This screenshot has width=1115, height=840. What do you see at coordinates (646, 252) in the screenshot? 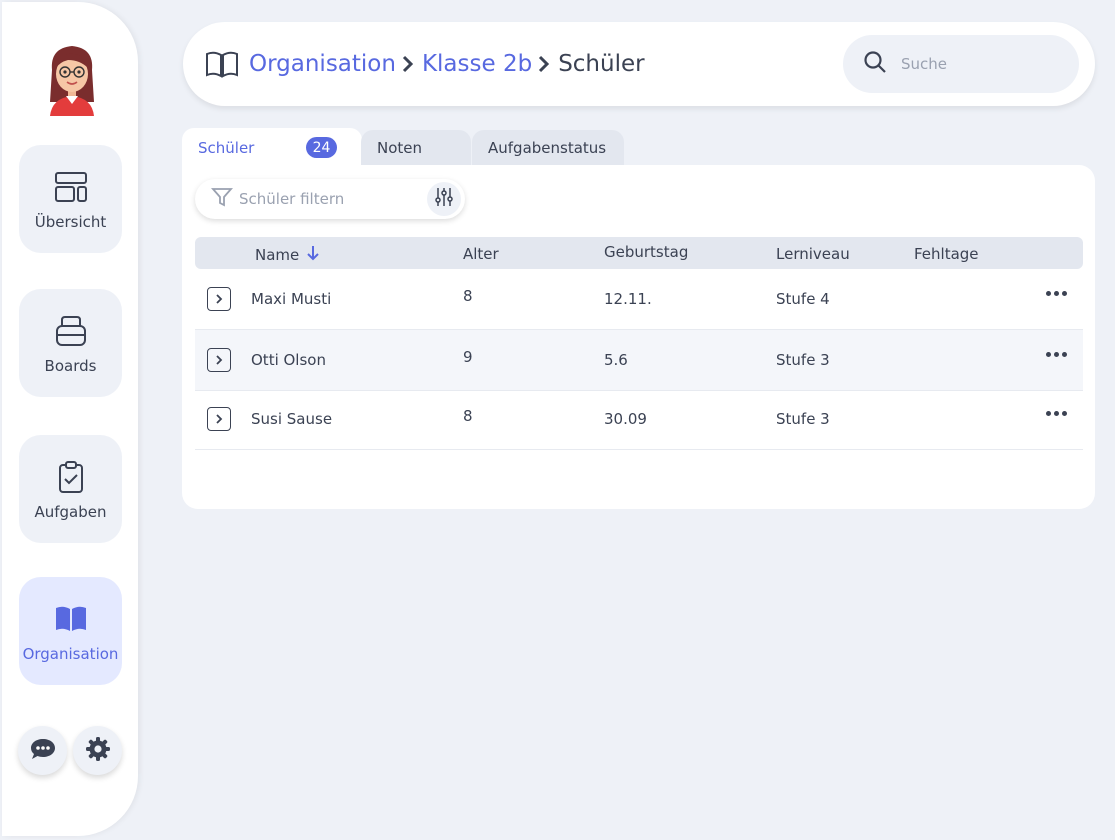
I see `column-header-geburtstag: Geburtstag` at bounding box center [646, 252].